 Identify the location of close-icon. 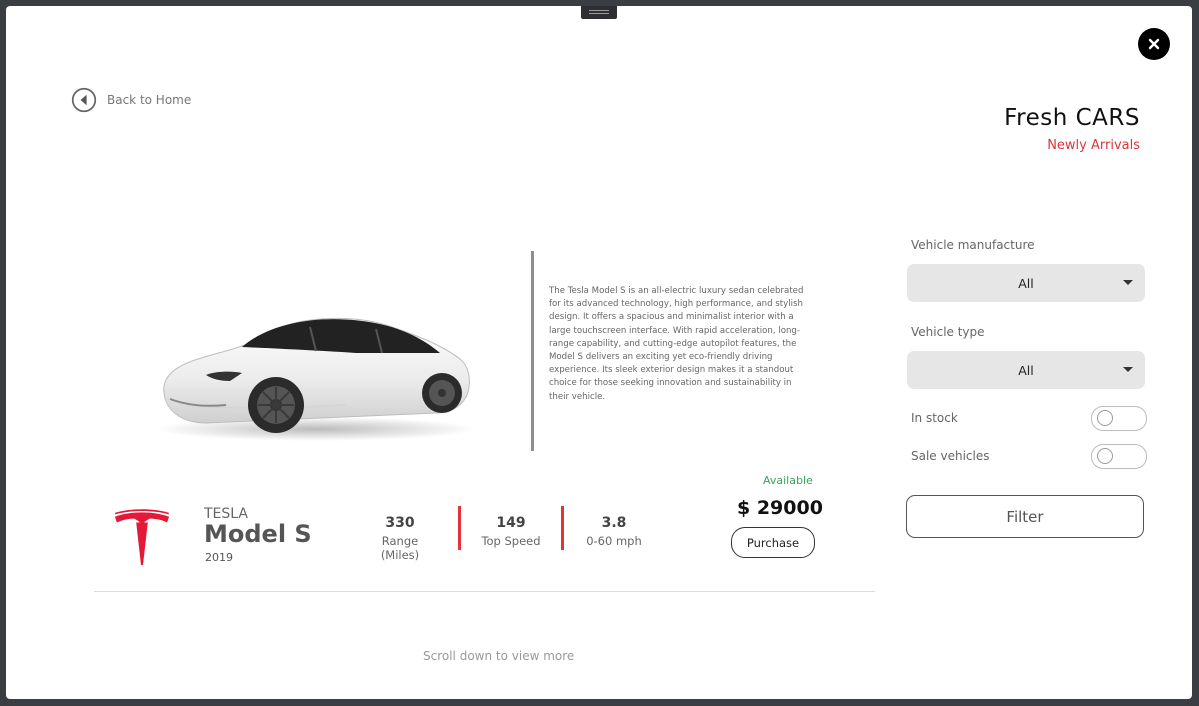
(1154, 44).